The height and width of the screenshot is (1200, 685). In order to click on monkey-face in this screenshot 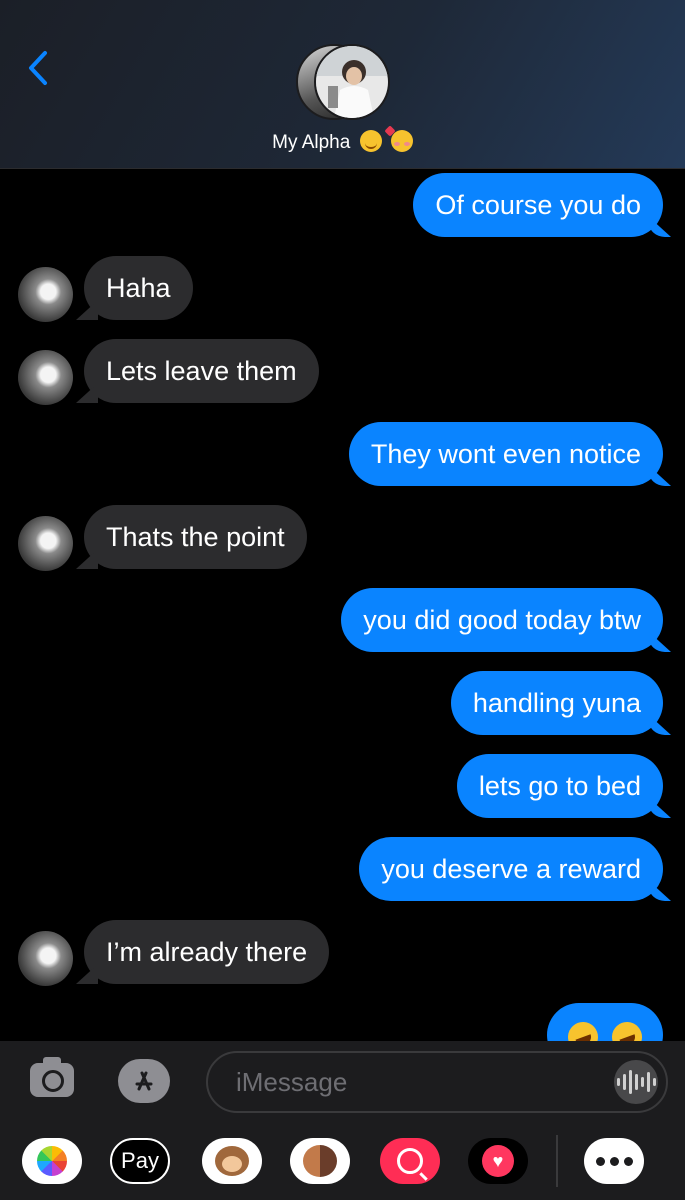, I will do `click(232, 1161)`.